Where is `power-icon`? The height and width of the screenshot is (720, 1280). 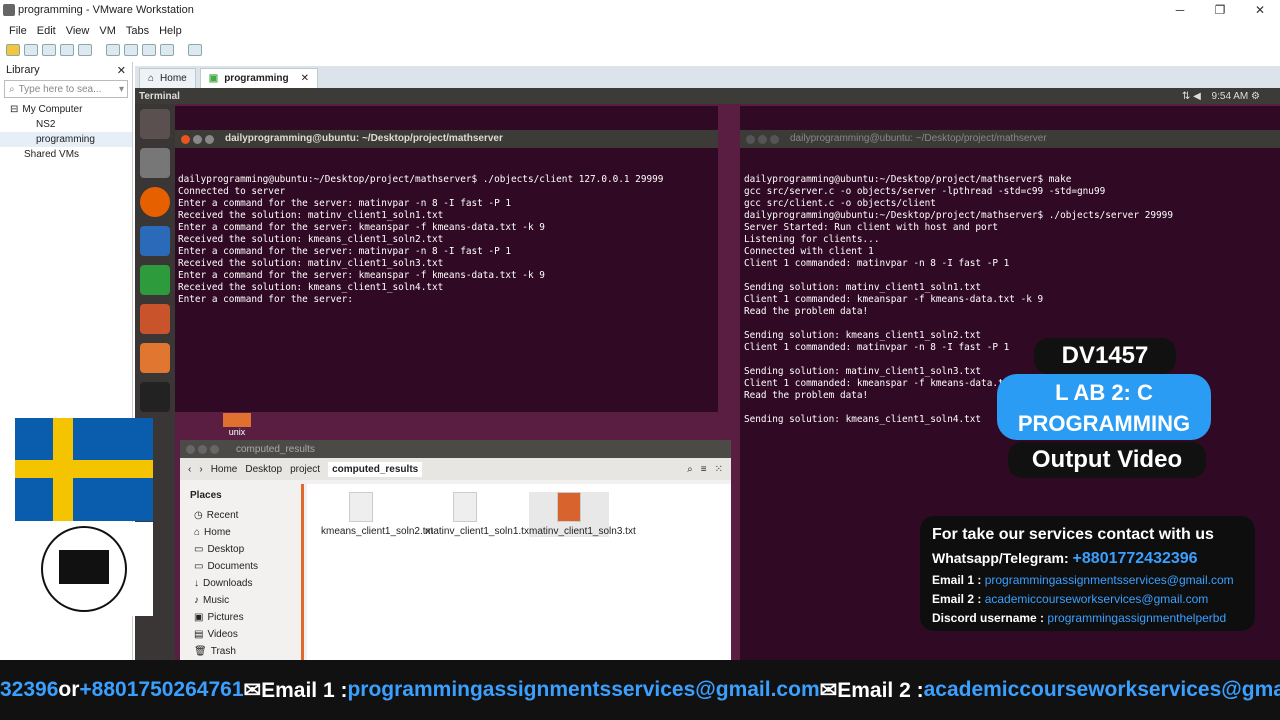
power-icon is located at coordinates (13, 50).